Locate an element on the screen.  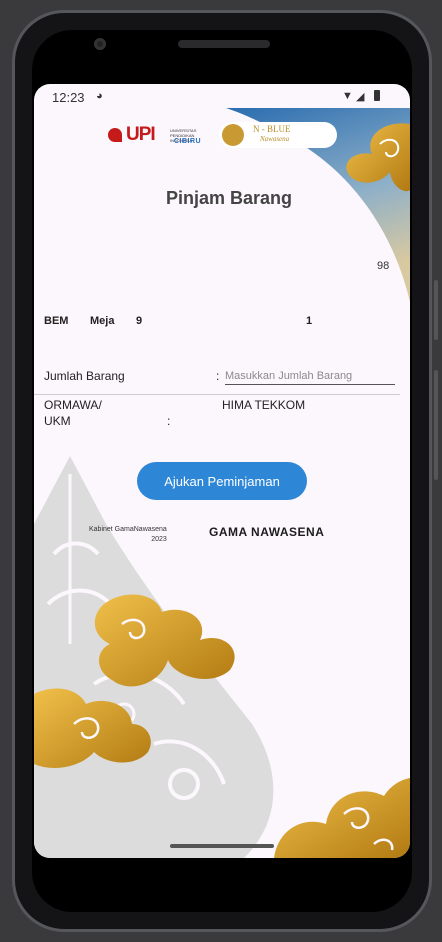
item-counter: 98 is located at coordinates (383, 266).